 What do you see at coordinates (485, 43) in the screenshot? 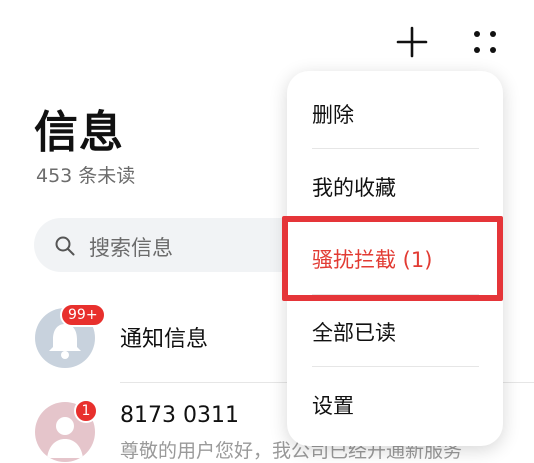
I see `more-dots-icon` at bounding box center [485, 43].